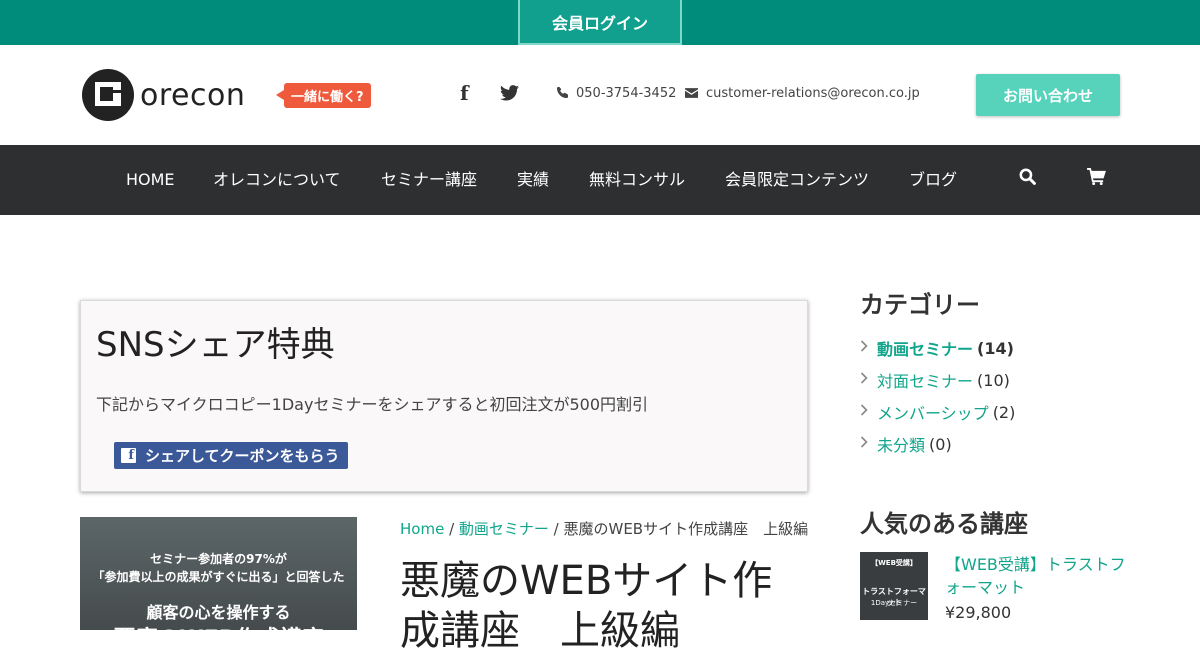  Describe the element at coordinates (562, 93) in the screenshot. I see `phone-icon` at that location.